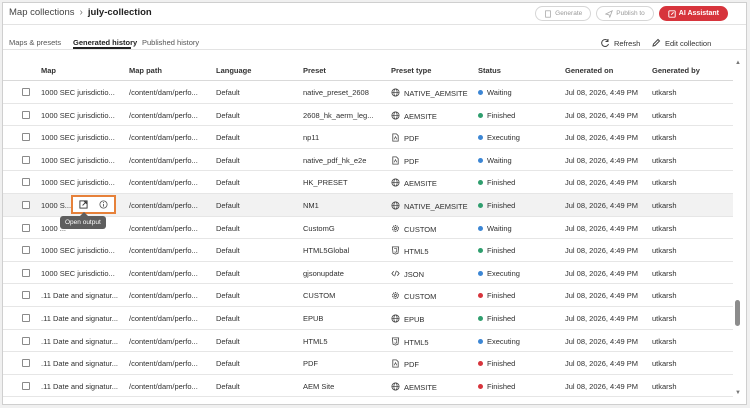 The height and width of the screenshot is (408, 750). I want to click on language-cell: Default, so click(228, 138).